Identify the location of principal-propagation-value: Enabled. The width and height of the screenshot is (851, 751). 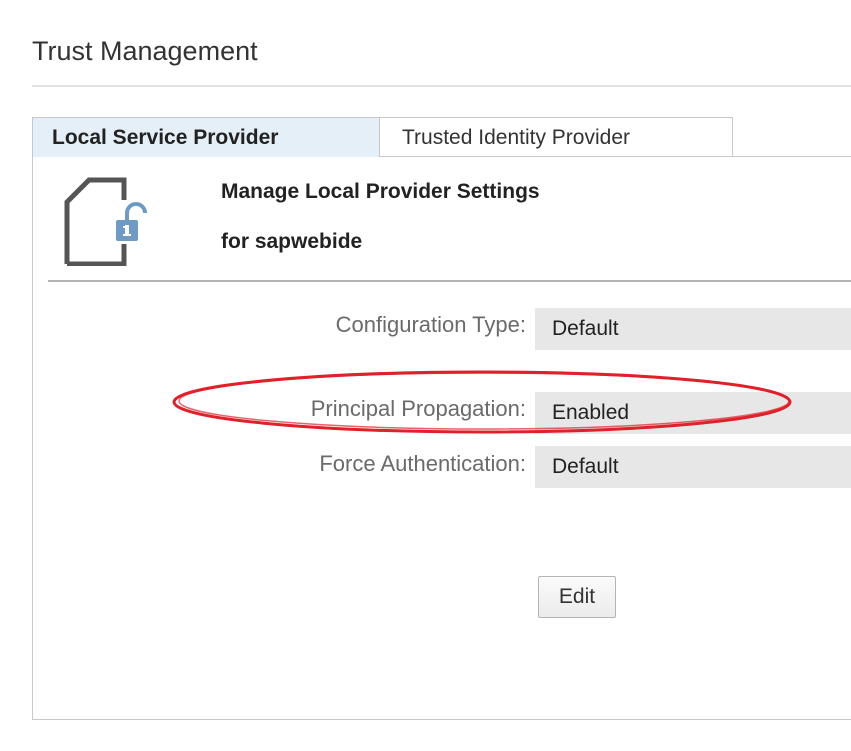
(693, 413).